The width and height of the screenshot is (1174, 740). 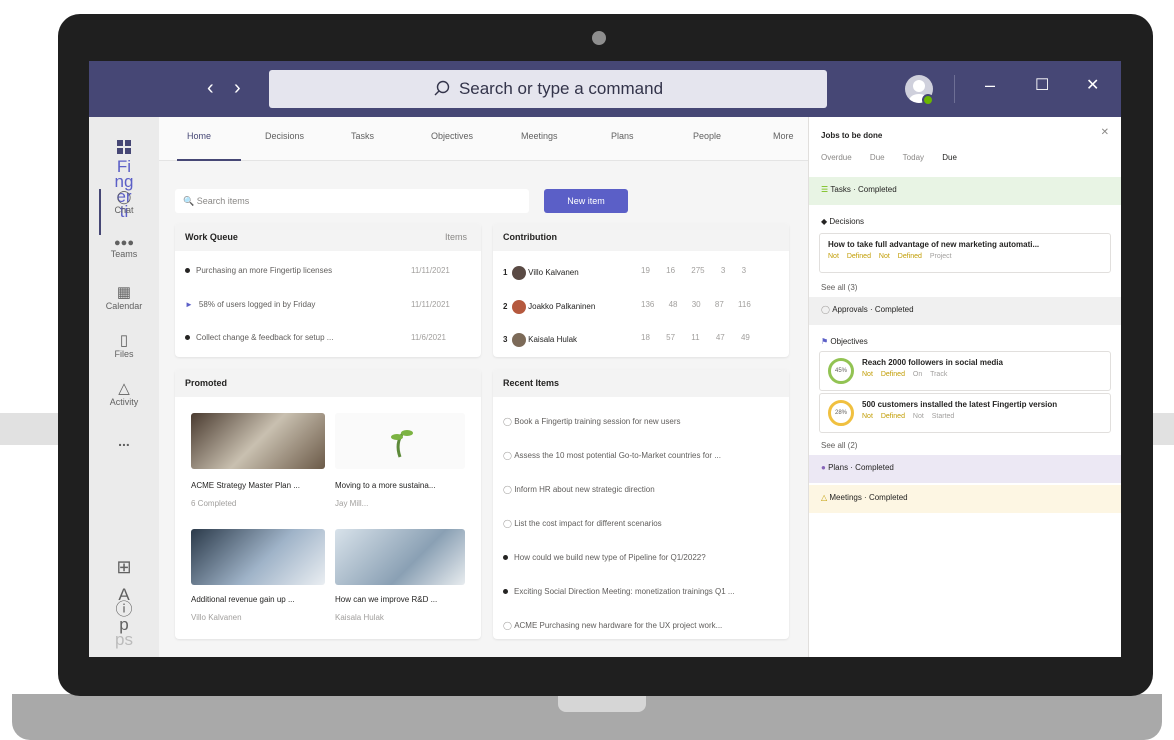 I want to click on progress-ring: 45%, so click(x=841, y=371).